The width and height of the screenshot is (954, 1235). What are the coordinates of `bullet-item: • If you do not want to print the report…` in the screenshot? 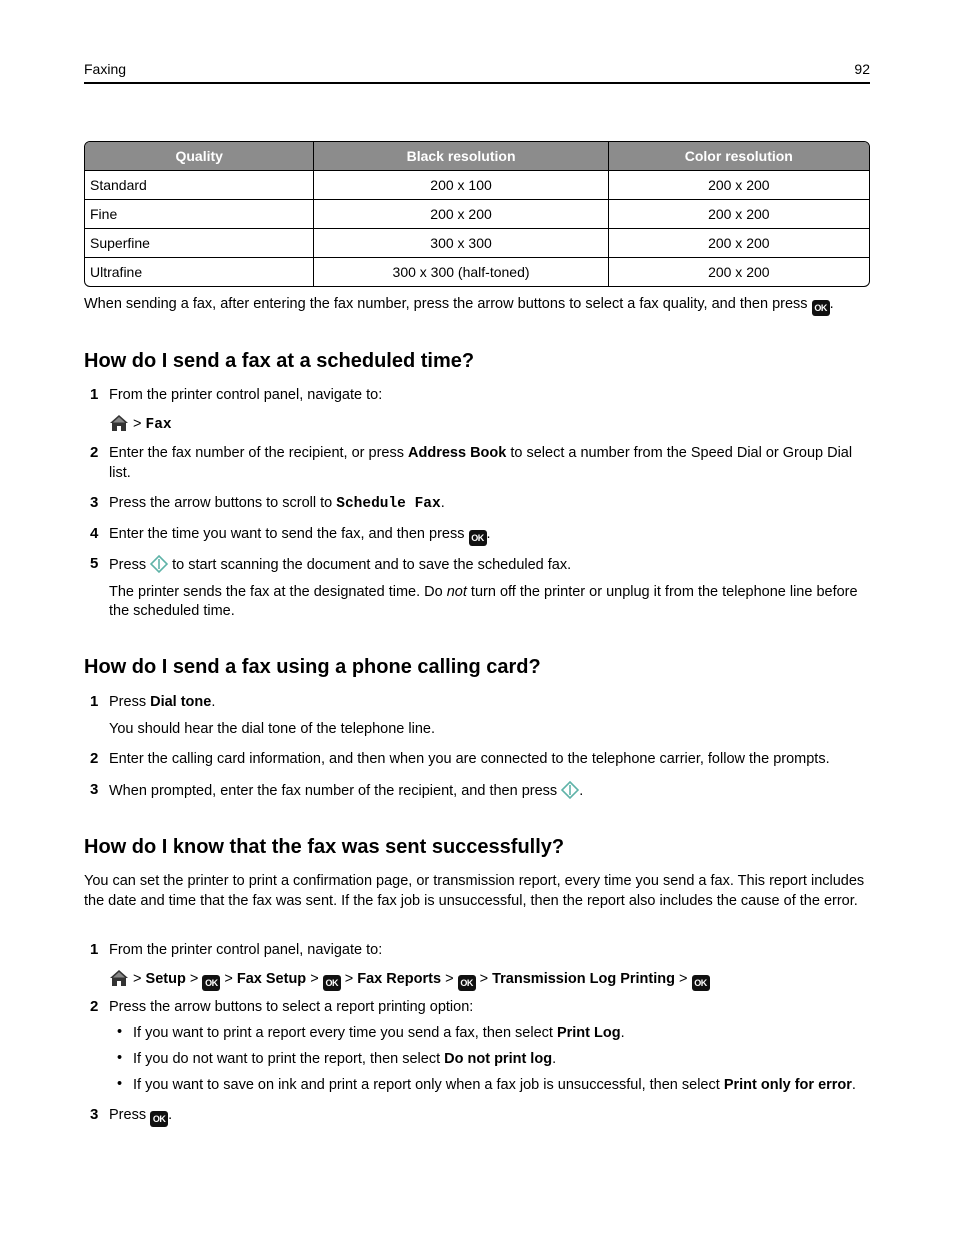 It's located at (337, 1058).